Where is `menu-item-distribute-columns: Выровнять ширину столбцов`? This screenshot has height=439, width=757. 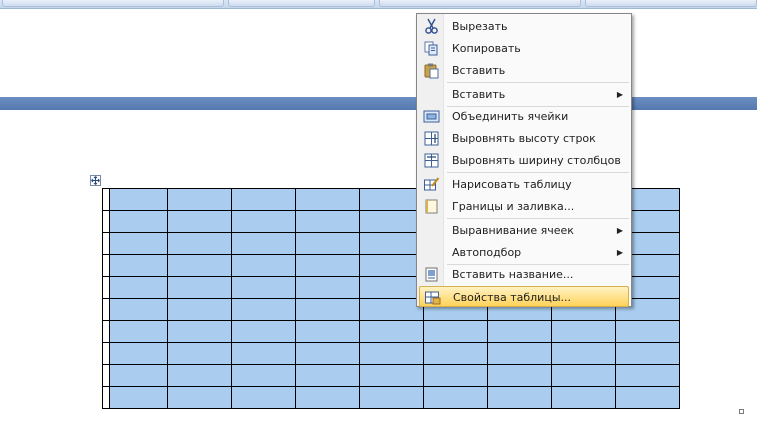 menu-item-distribute-columns: Выровнять ширину столбцов is located at coordinates (524, 160).